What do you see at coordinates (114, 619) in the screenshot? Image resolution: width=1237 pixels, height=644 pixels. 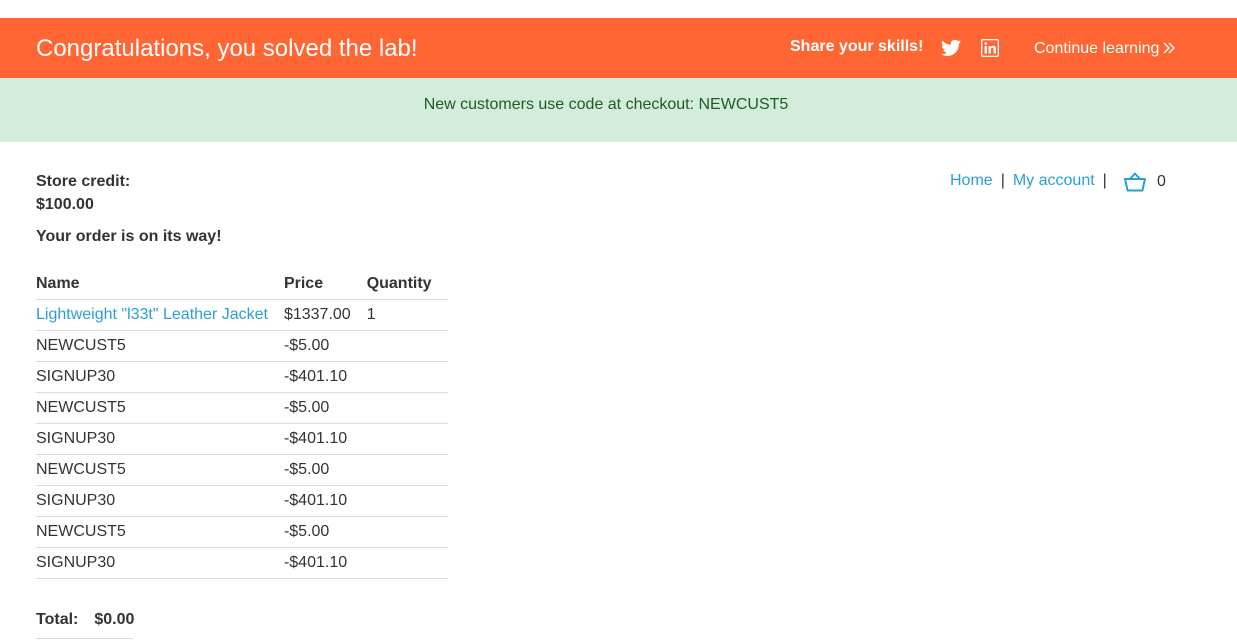 I see `total-value: $0.00` at bounding box center [114, 619].